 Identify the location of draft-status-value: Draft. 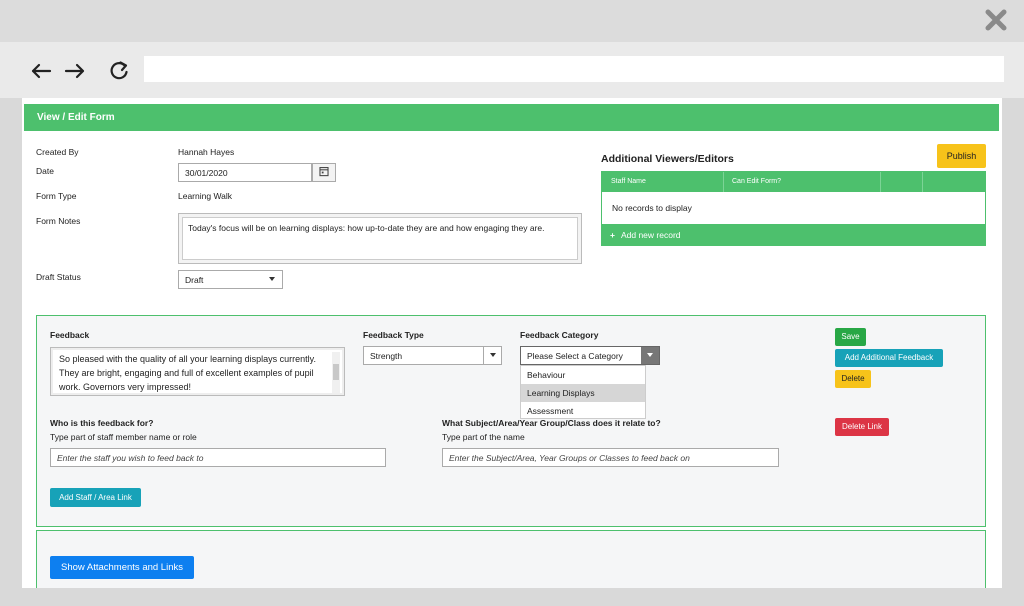
(194, 280).